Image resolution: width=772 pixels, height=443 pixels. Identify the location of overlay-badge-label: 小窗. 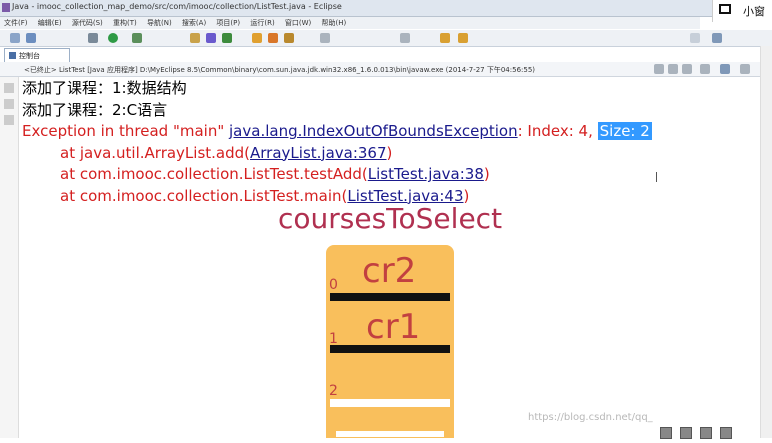
(754, 11).